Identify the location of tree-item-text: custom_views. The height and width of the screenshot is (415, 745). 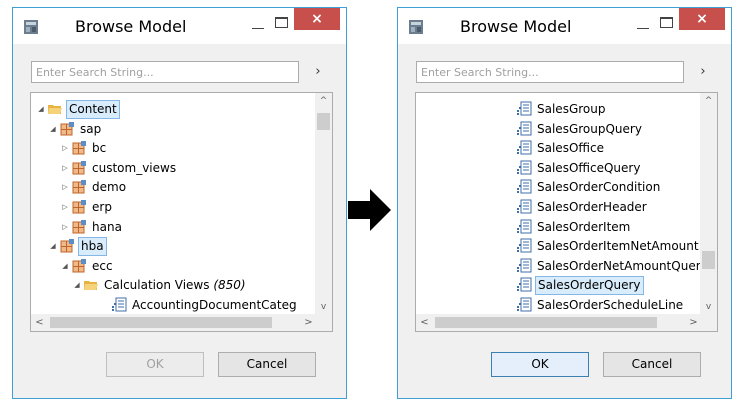
(134, 168).